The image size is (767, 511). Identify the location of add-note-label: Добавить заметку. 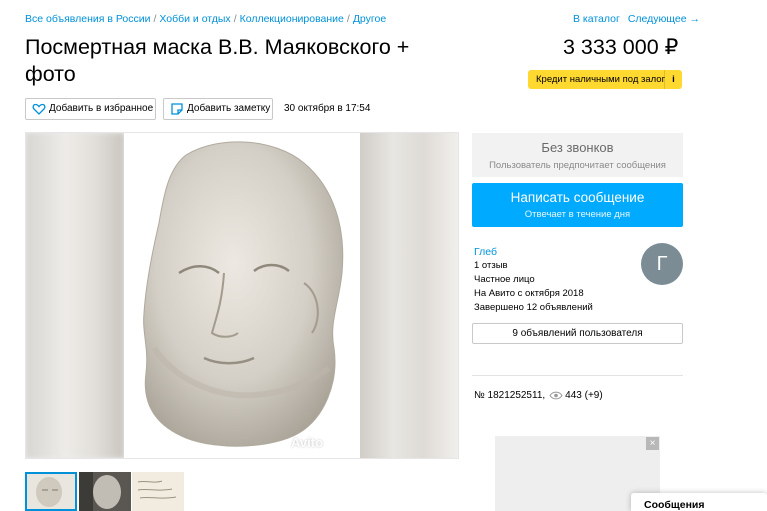
(229, 108).